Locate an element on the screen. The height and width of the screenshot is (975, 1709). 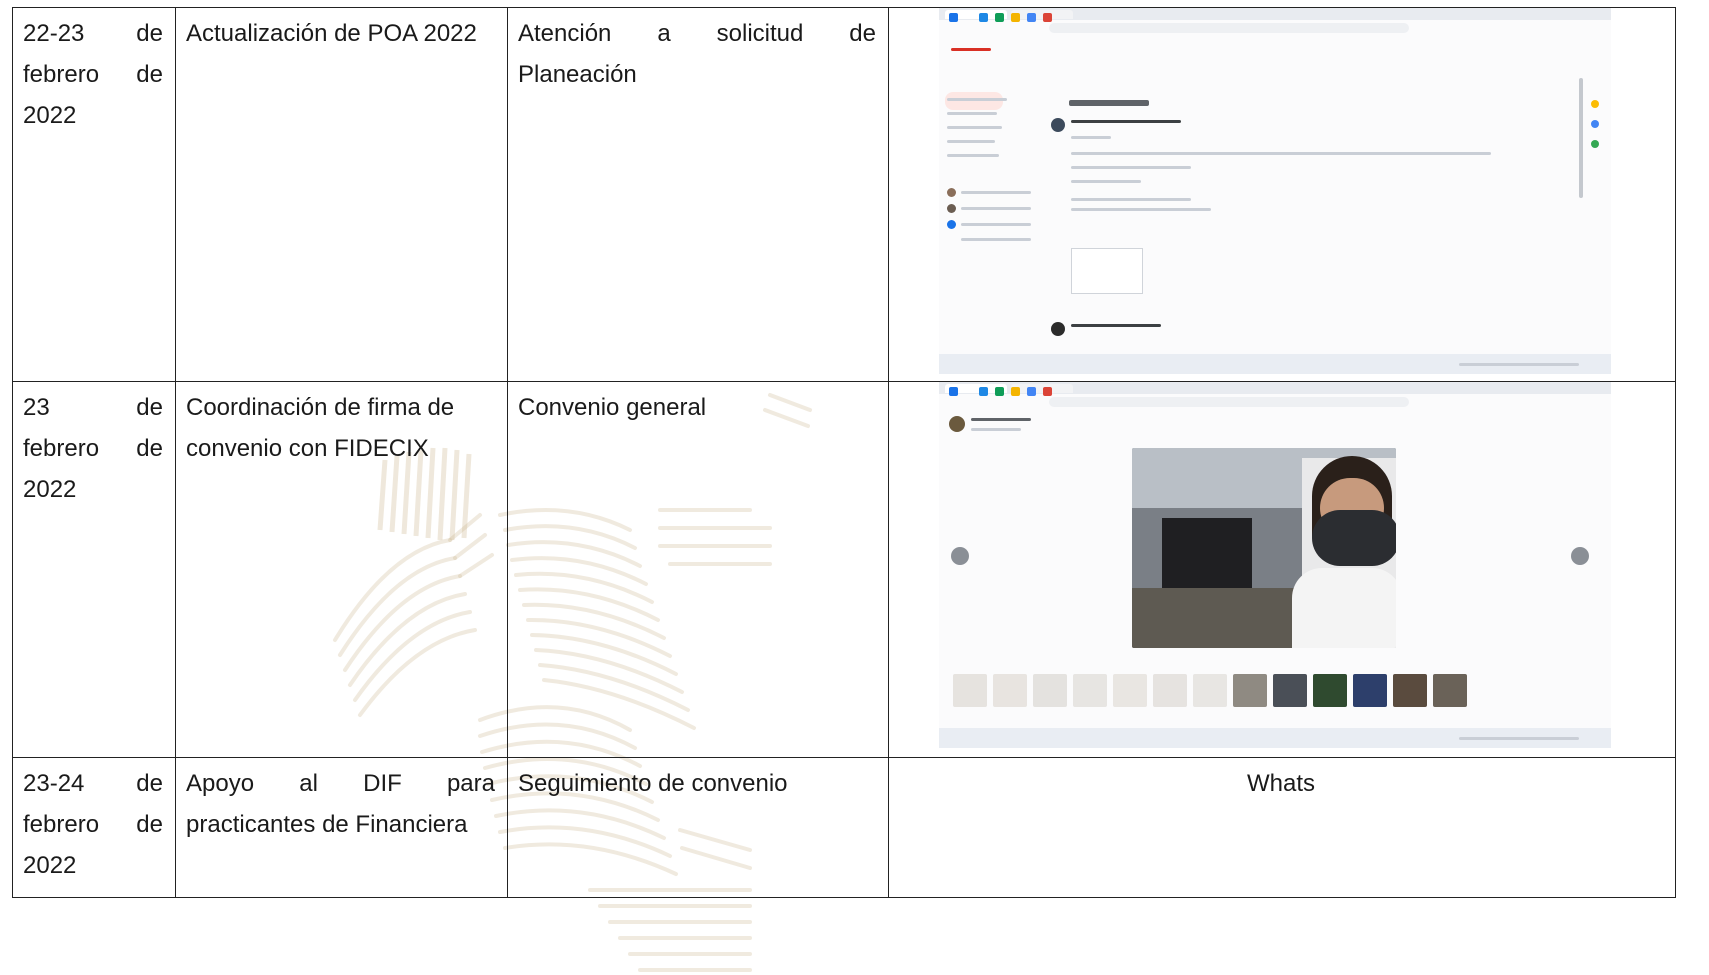
description-text: Seguimiento de convenio is located at coordinates (653, 783).